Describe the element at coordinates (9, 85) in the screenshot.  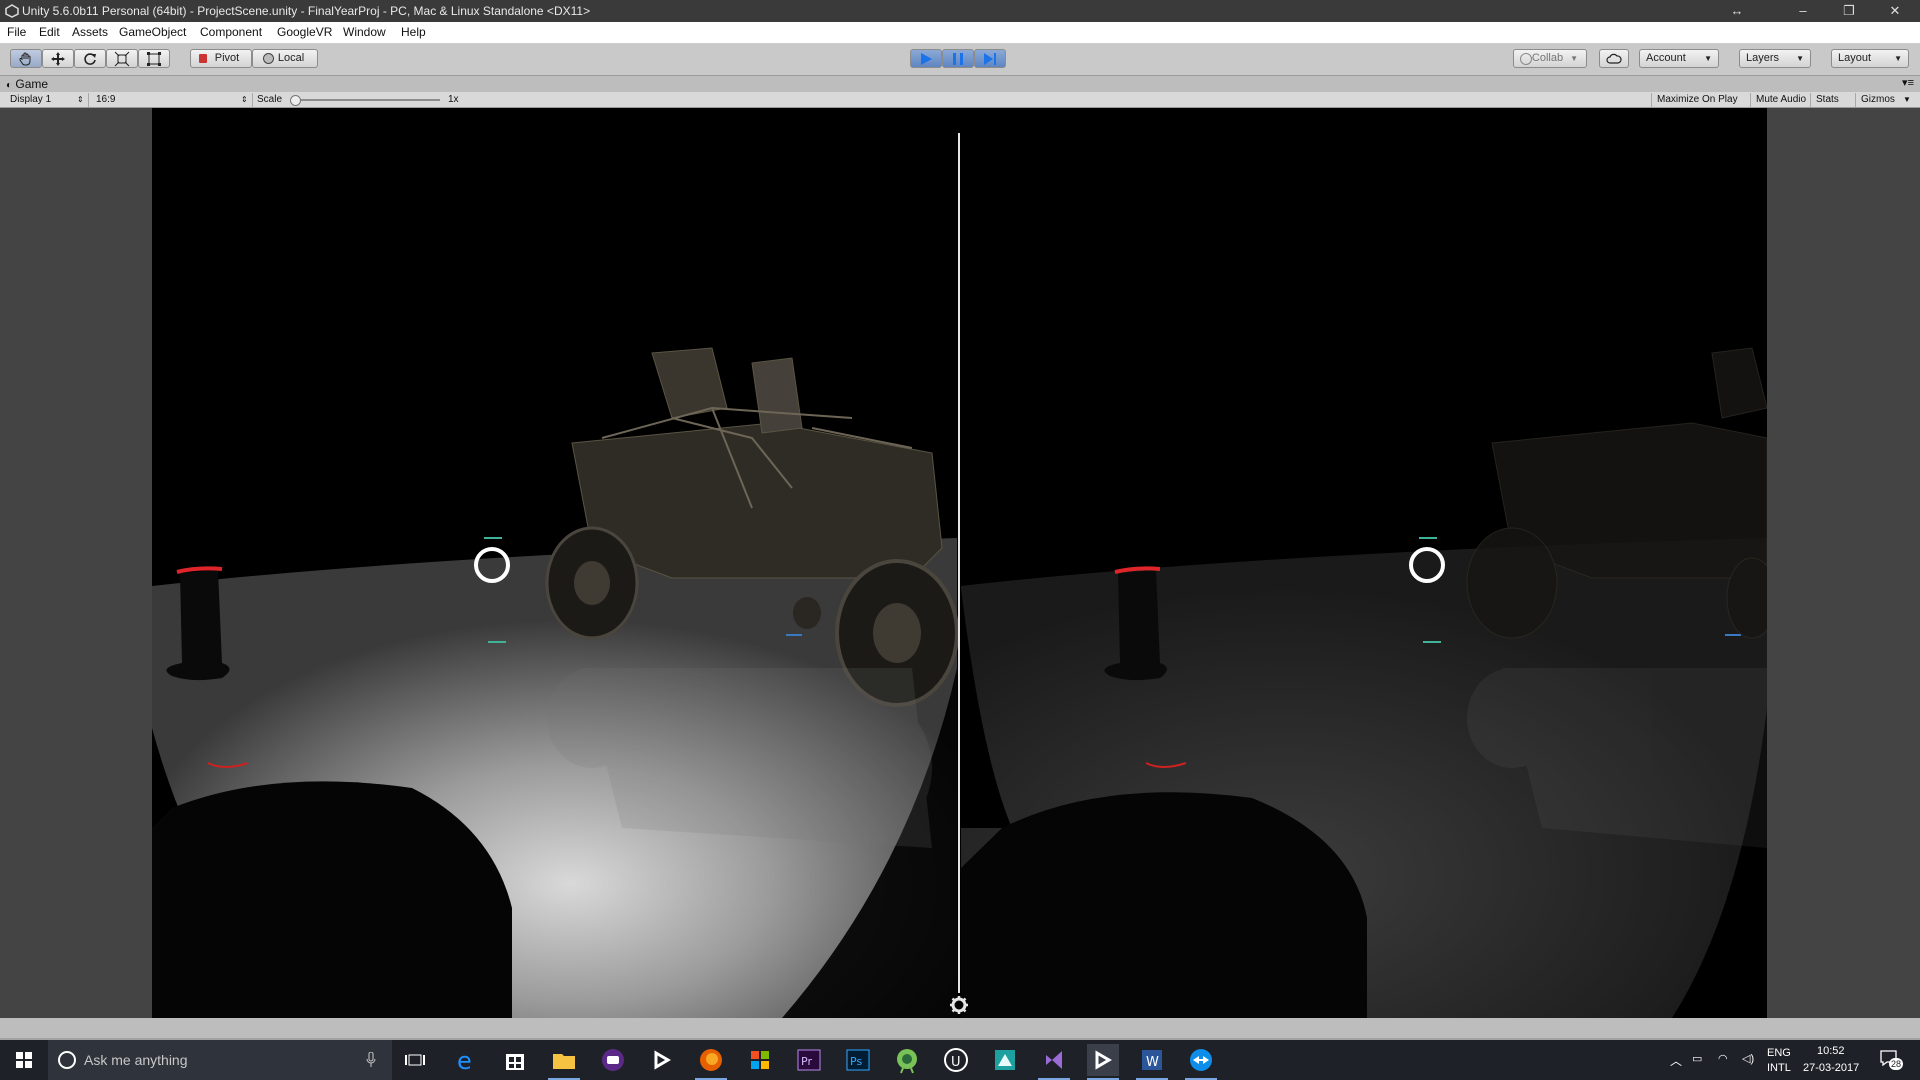
I see `game-controller-icon: ◐` at that location.